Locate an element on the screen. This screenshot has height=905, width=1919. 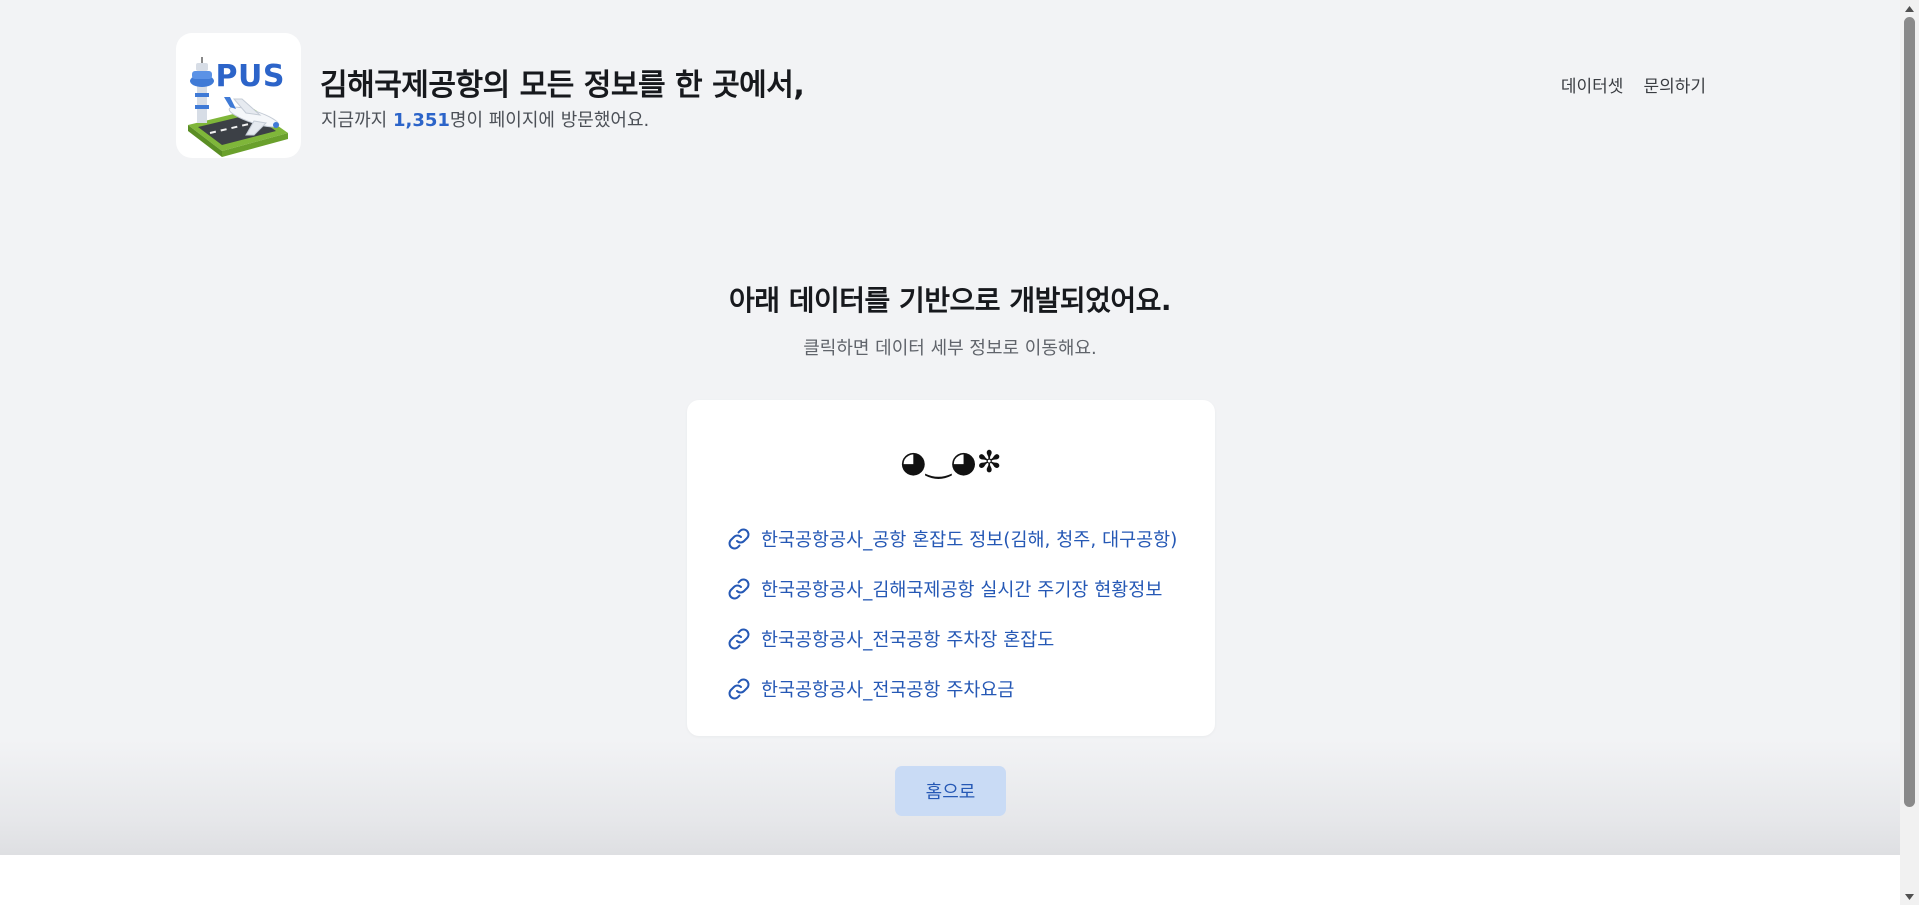
section-subtitle: 클릭하면 데이터 세부 정보로 이동해요. is located at coordinates (950, 348).